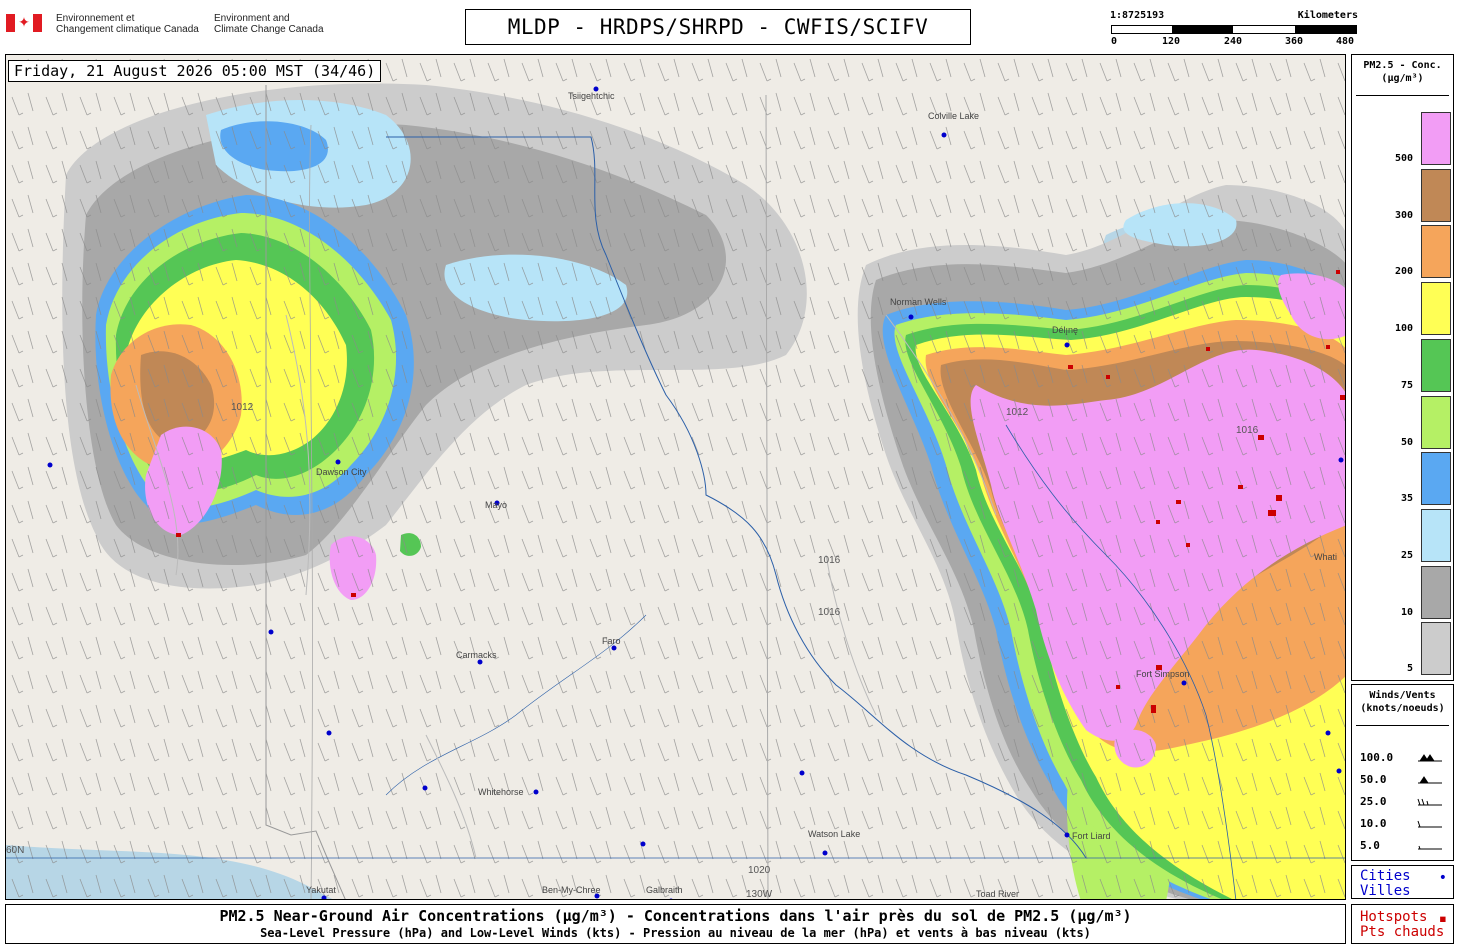  I want to click on city-label: Faro, so click(611, 641).